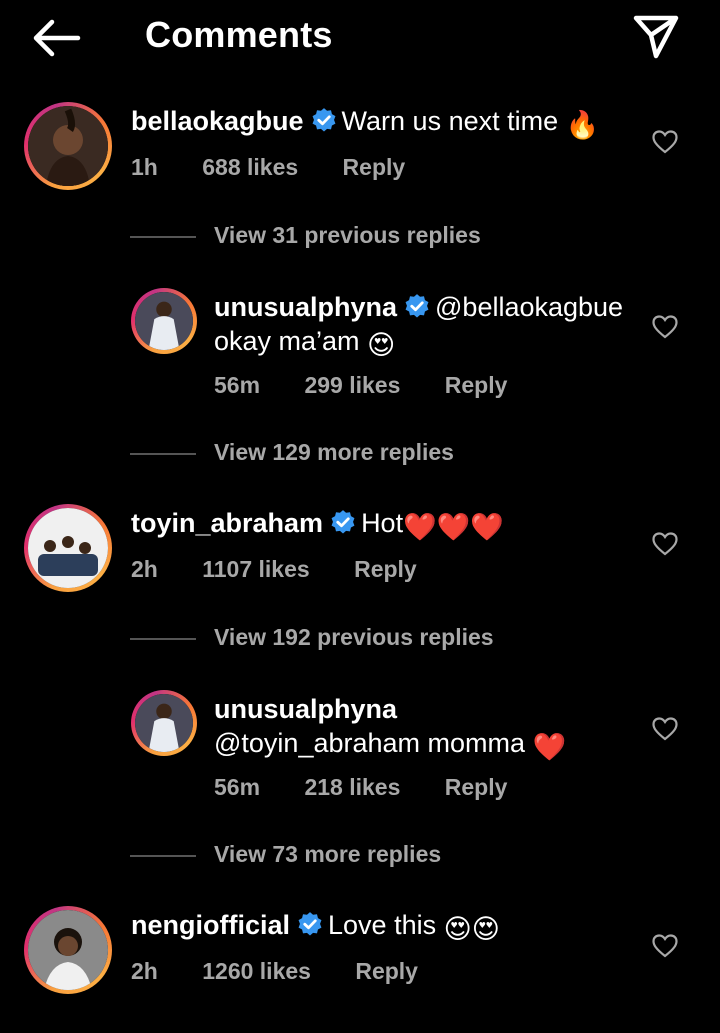 Image resolution: width=720 pixels, height=1033 pixels. I want to click on arrow-left-icon, so click(56, 38).